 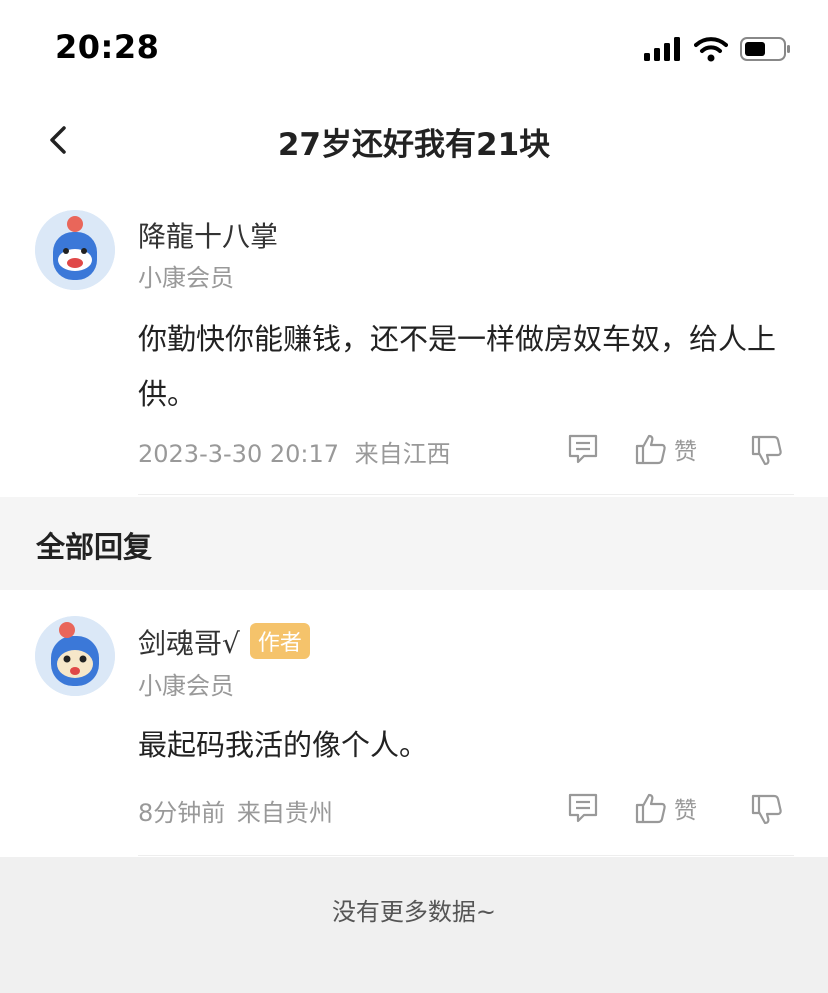 I want to click on dislike-button, so click(x=767, y=451).